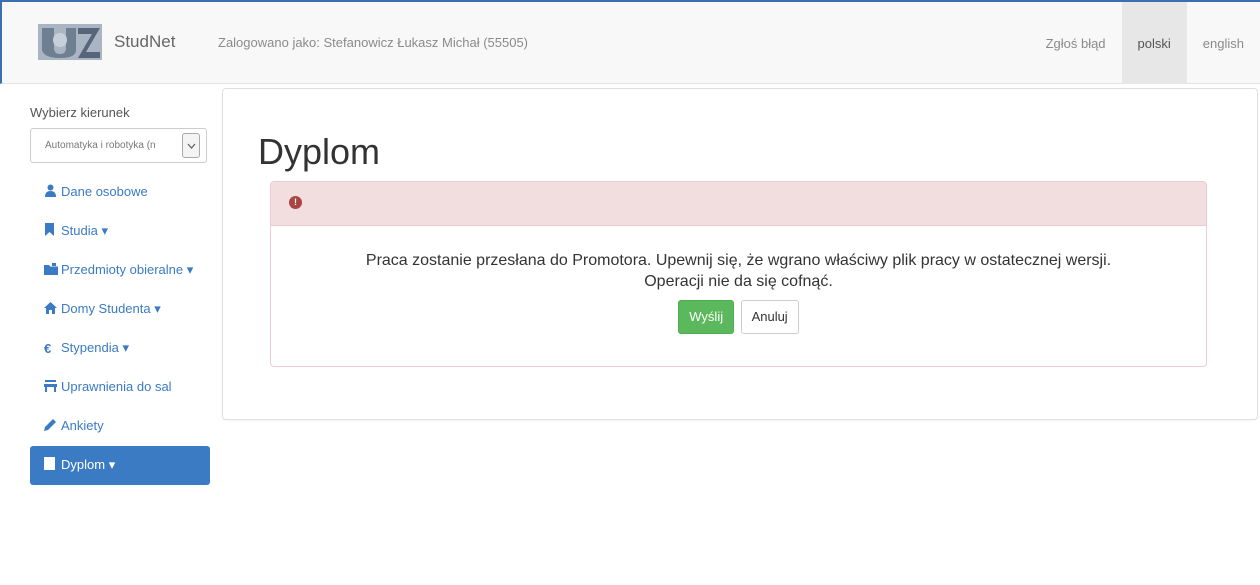  What do you see at coordinates (48, 348) in the screenshot?
I see `euro-icon: €` at bounding box center [48, 348].